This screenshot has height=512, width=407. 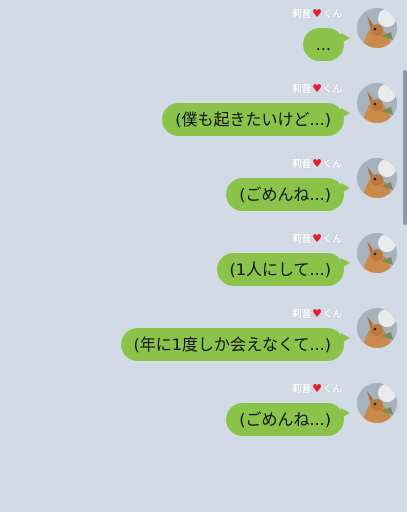 I want to click on message-bubble: (1人にして...), so click(x=283, y=269).